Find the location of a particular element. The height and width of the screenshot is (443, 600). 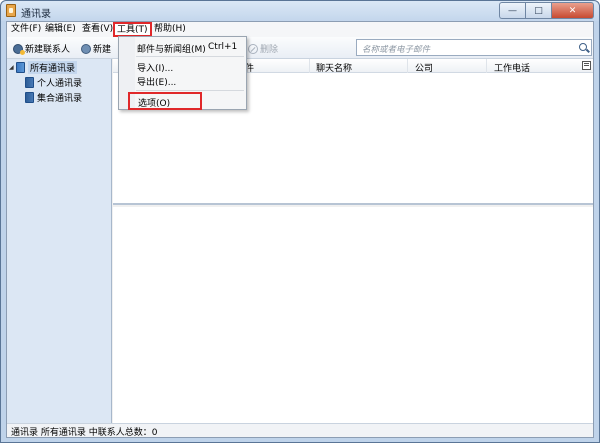

maximize-icon: □ is located at coordinates (538, 10).